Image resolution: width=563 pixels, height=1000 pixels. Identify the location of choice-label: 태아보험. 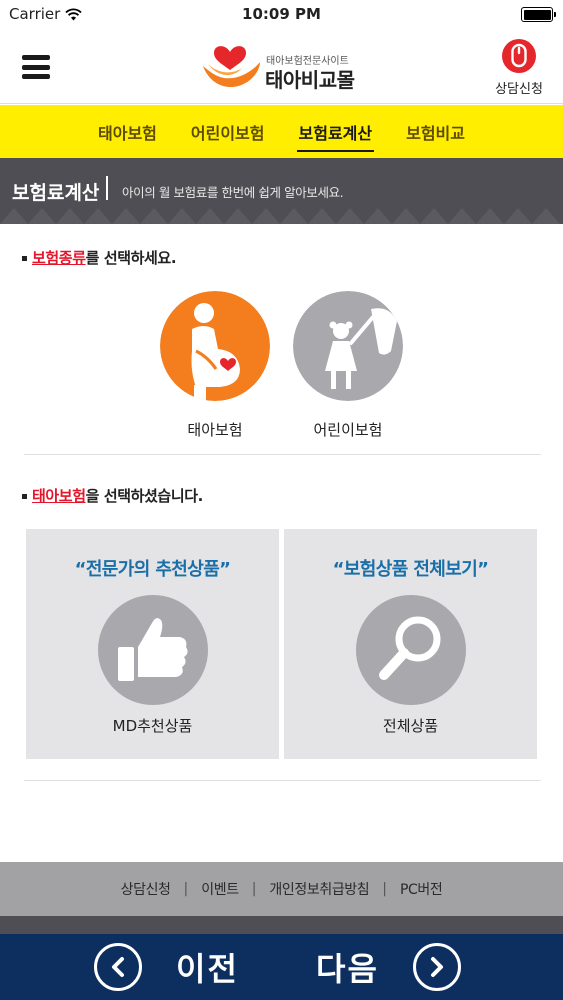
(215, 430).